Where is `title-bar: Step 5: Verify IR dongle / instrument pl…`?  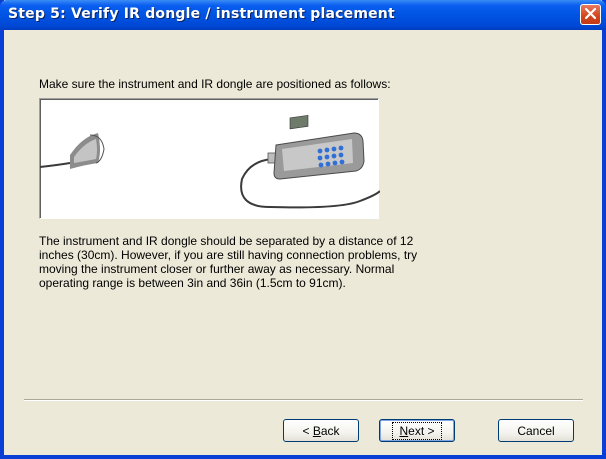
title-bar: Step 5: Verify IR dongle / instrument pl… is located at coordinates (303, 15).